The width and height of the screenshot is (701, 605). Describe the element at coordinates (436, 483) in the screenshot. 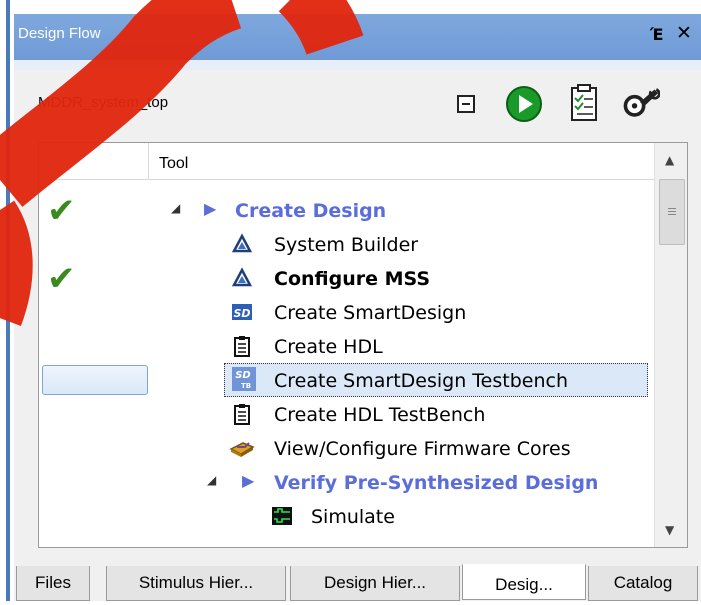

I see `tree-label: Verify Pre-Synthesized Design` at that location.